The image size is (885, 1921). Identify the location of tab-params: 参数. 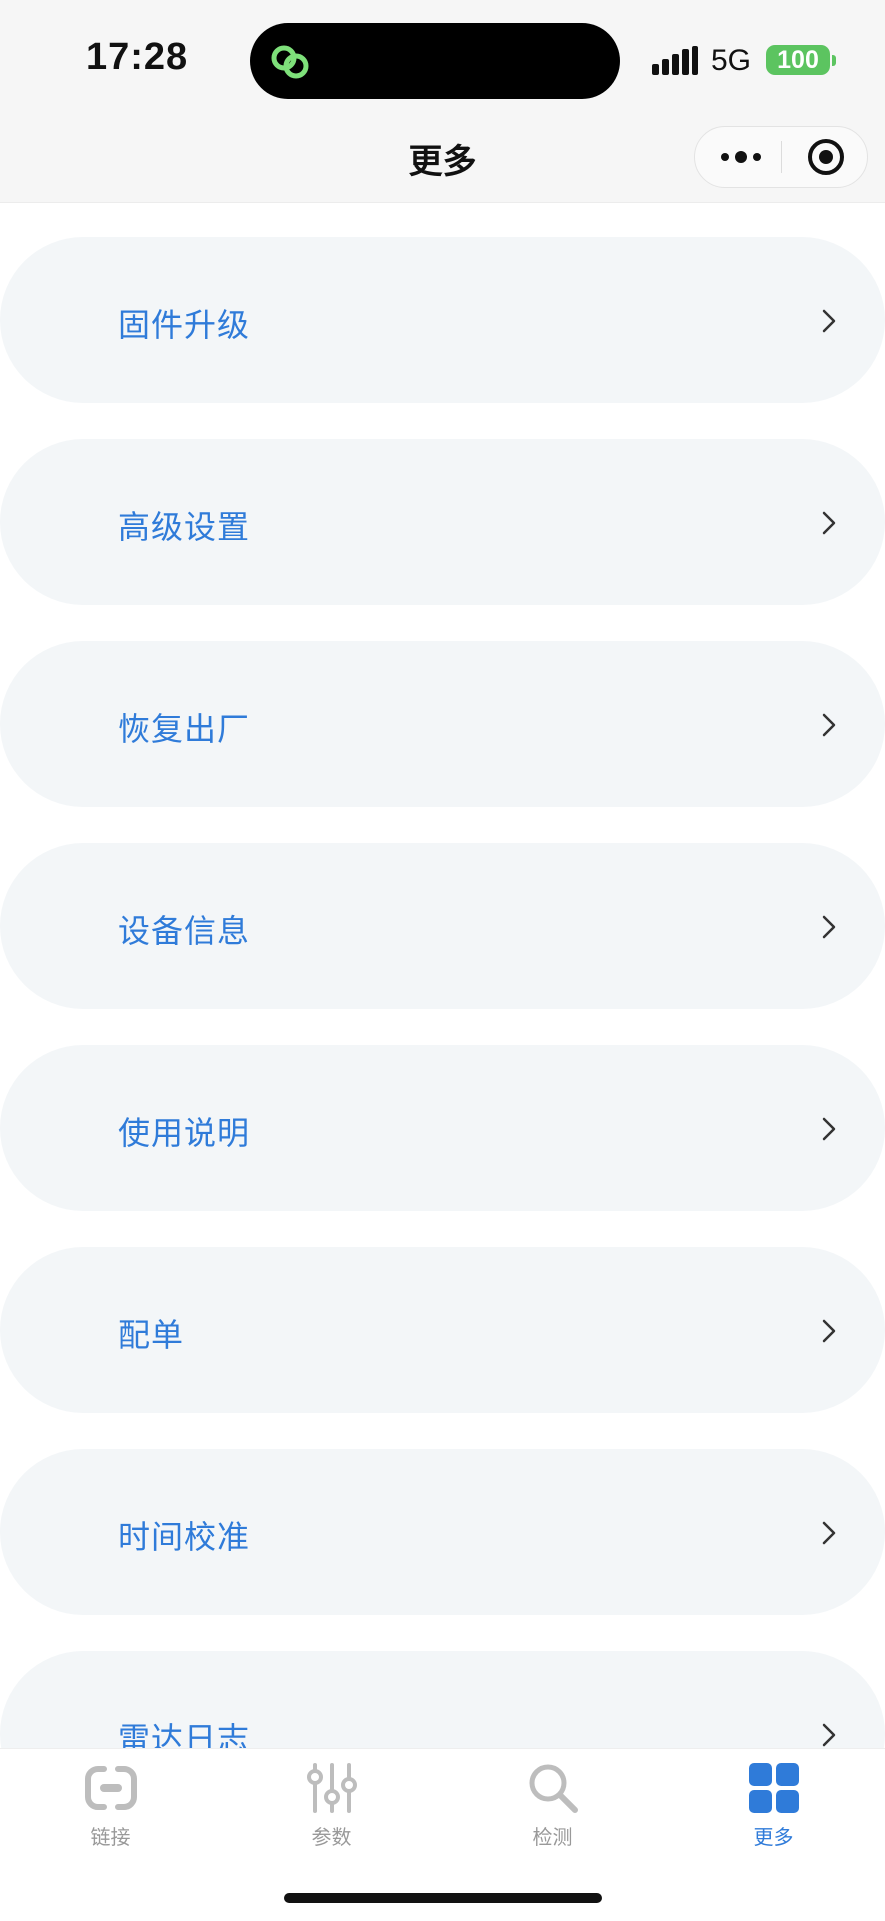
(331, 1805).